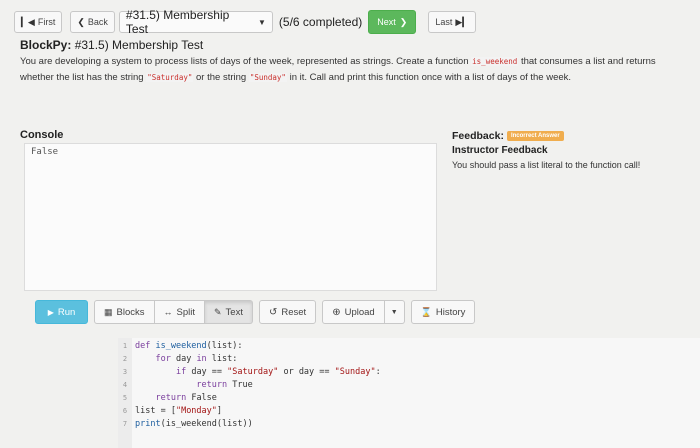  Describe the element at coordinates (178, 359) in the screenshot. I see `code-line: 2 for day in list:` at that location.